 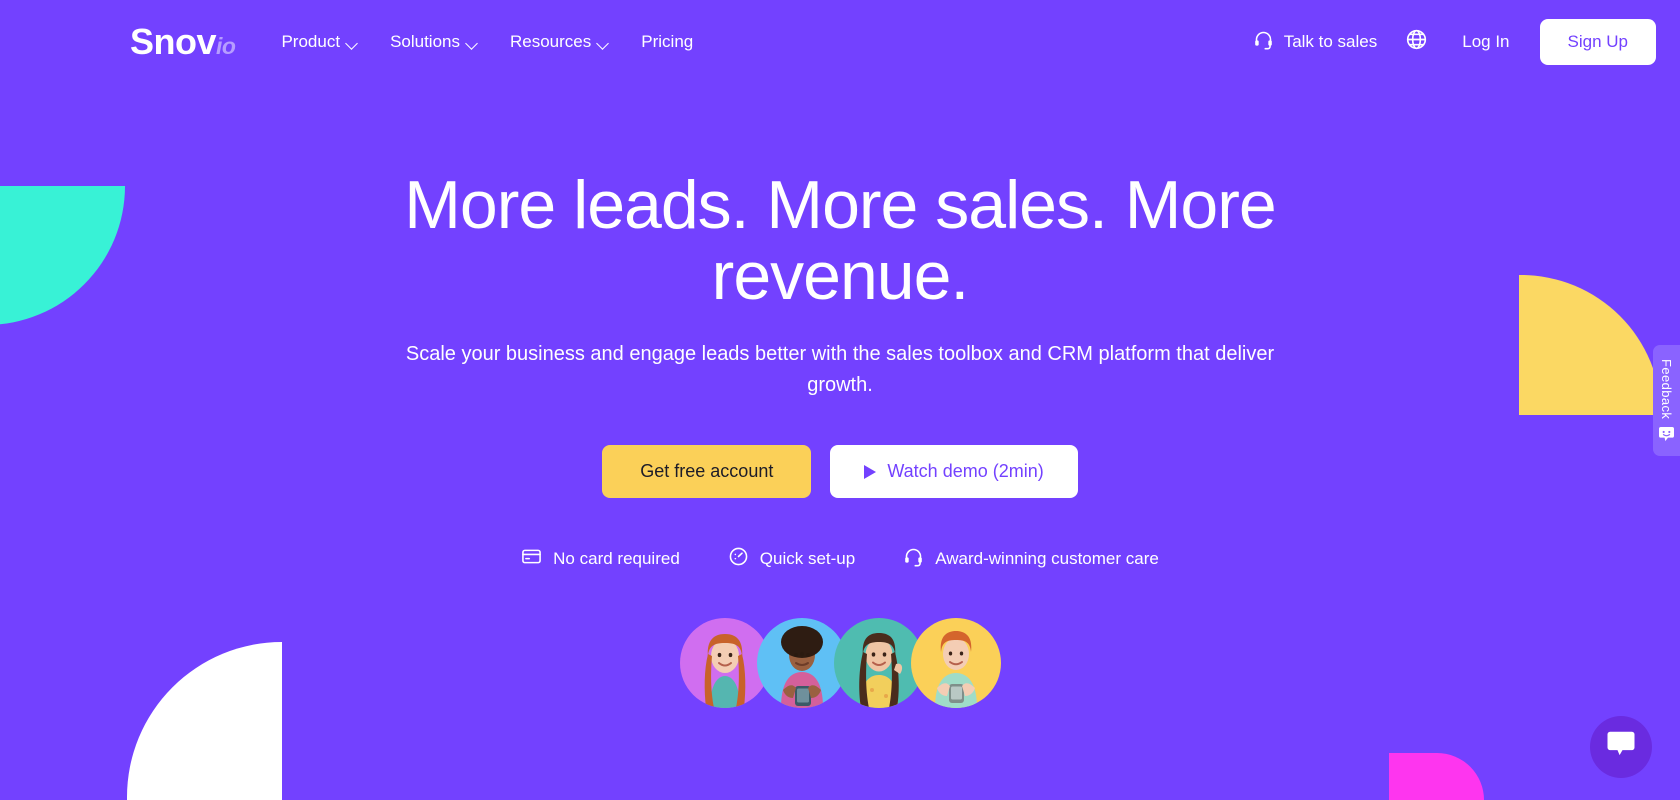 I want to click on login-link: Log In, so click(x=1485, y=42).